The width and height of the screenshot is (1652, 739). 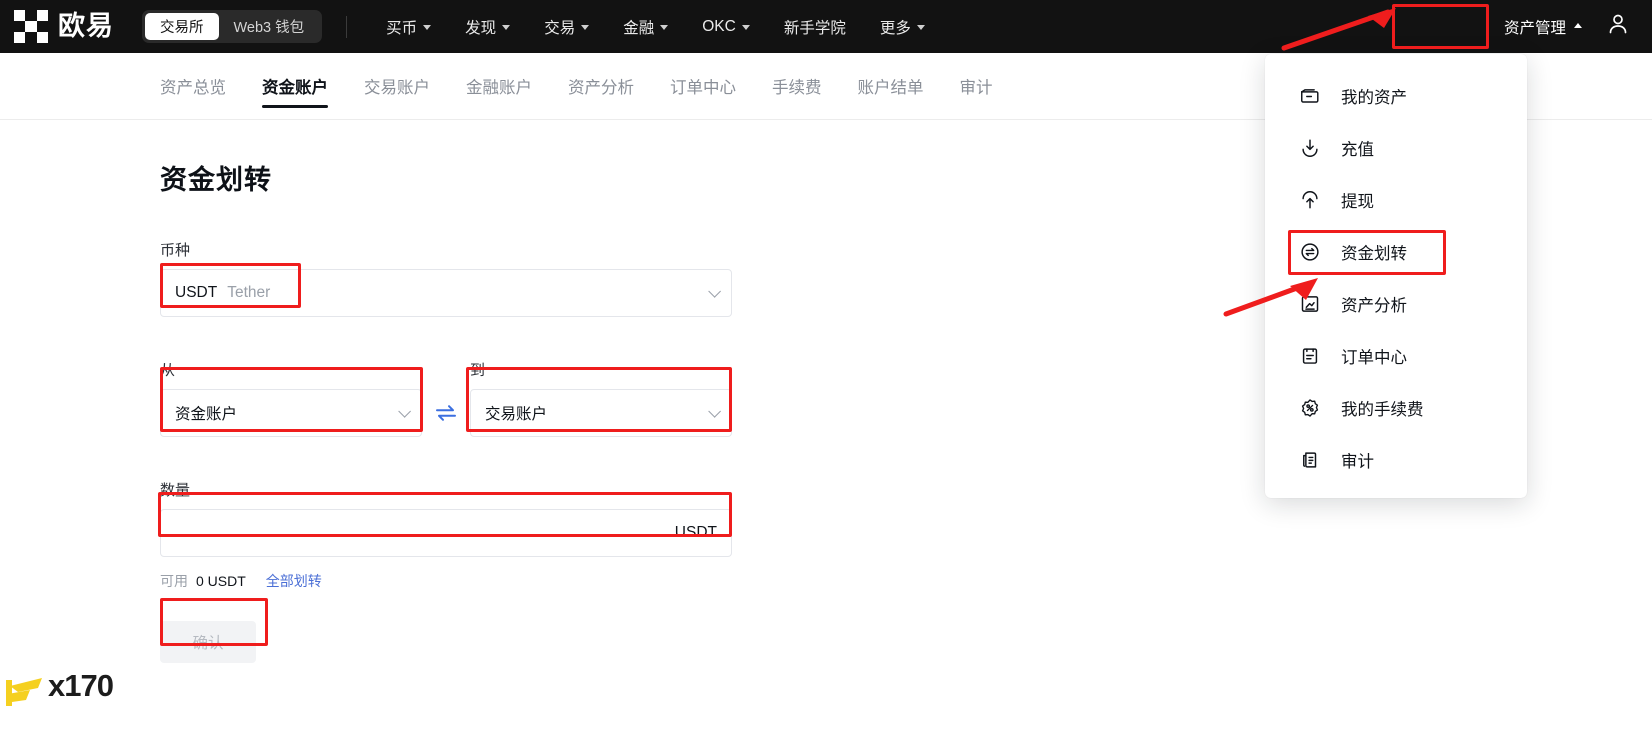 I want to click on nav-item-academy: 新手学院, so click(x=815, y=27).